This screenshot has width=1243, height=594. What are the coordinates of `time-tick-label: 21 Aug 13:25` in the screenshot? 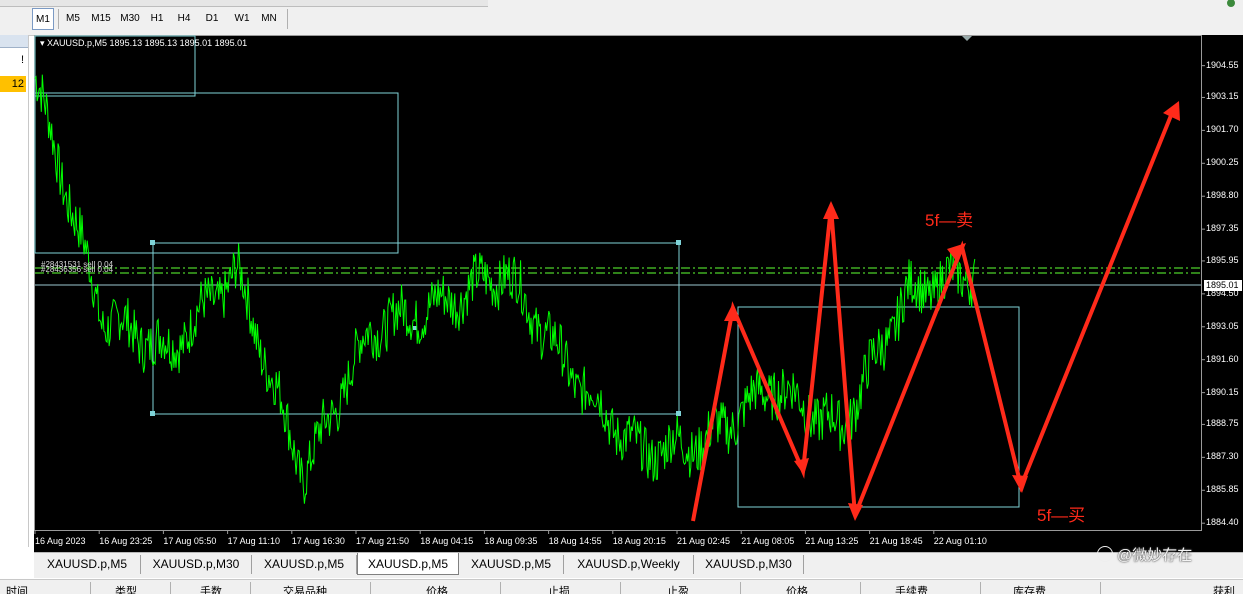 It's located at (832, 541).